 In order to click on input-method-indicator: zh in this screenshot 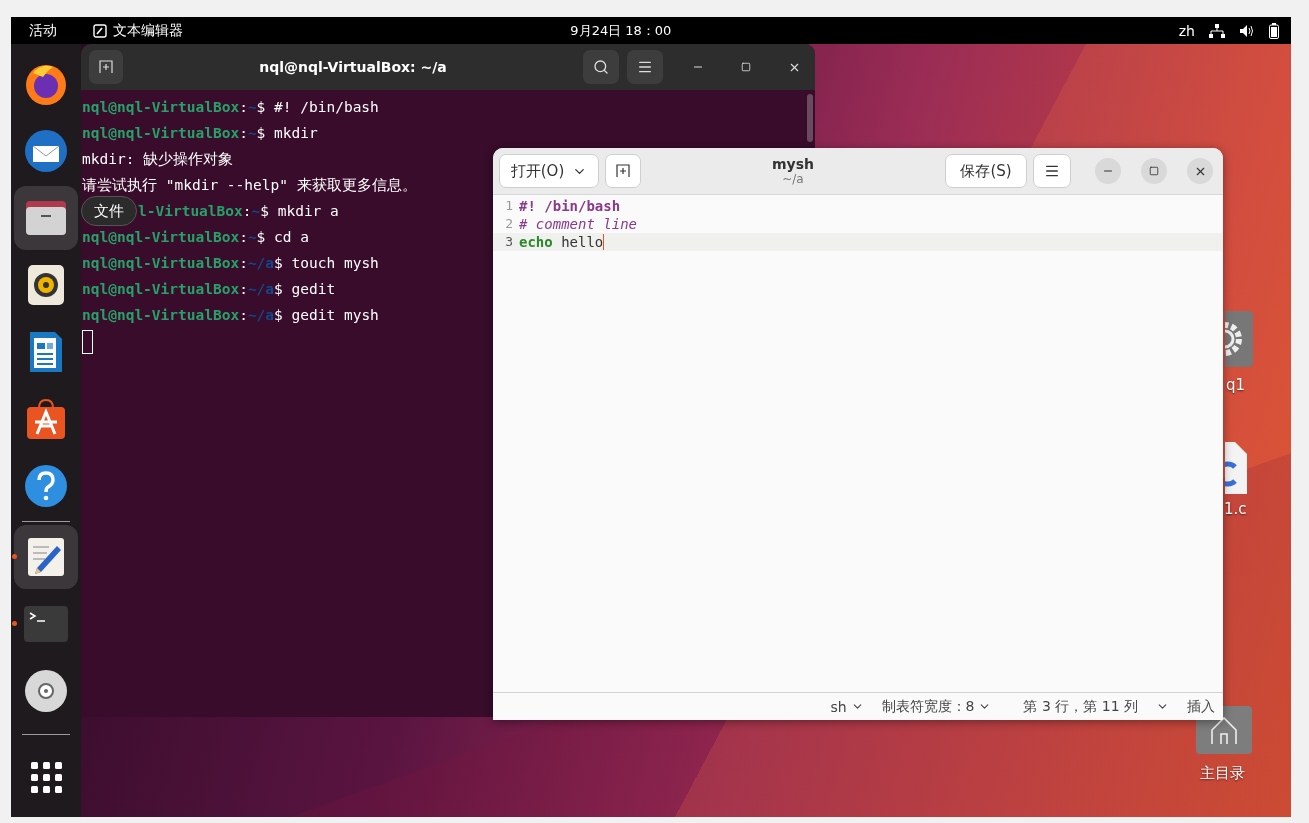, I will do `click(1186, 30)`.